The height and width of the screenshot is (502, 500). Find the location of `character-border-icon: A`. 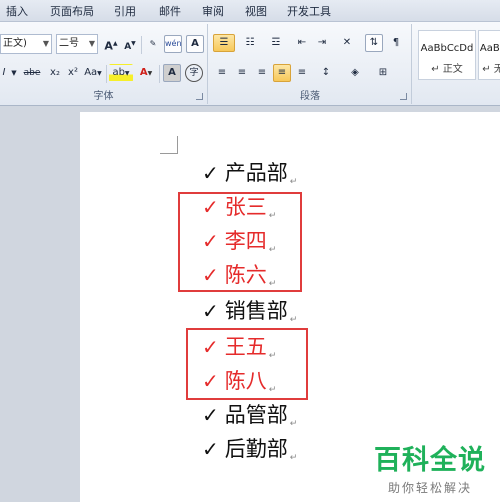

character-border-icon: A is located at coordinates (195, 43).